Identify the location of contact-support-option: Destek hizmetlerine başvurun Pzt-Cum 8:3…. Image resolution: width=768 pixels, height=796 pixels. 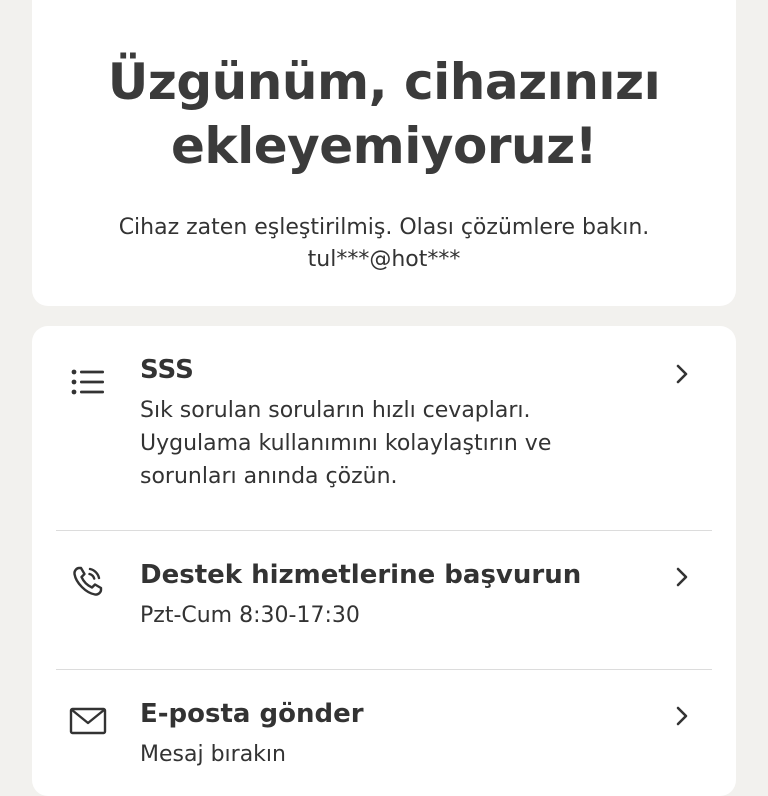
(384, 600).